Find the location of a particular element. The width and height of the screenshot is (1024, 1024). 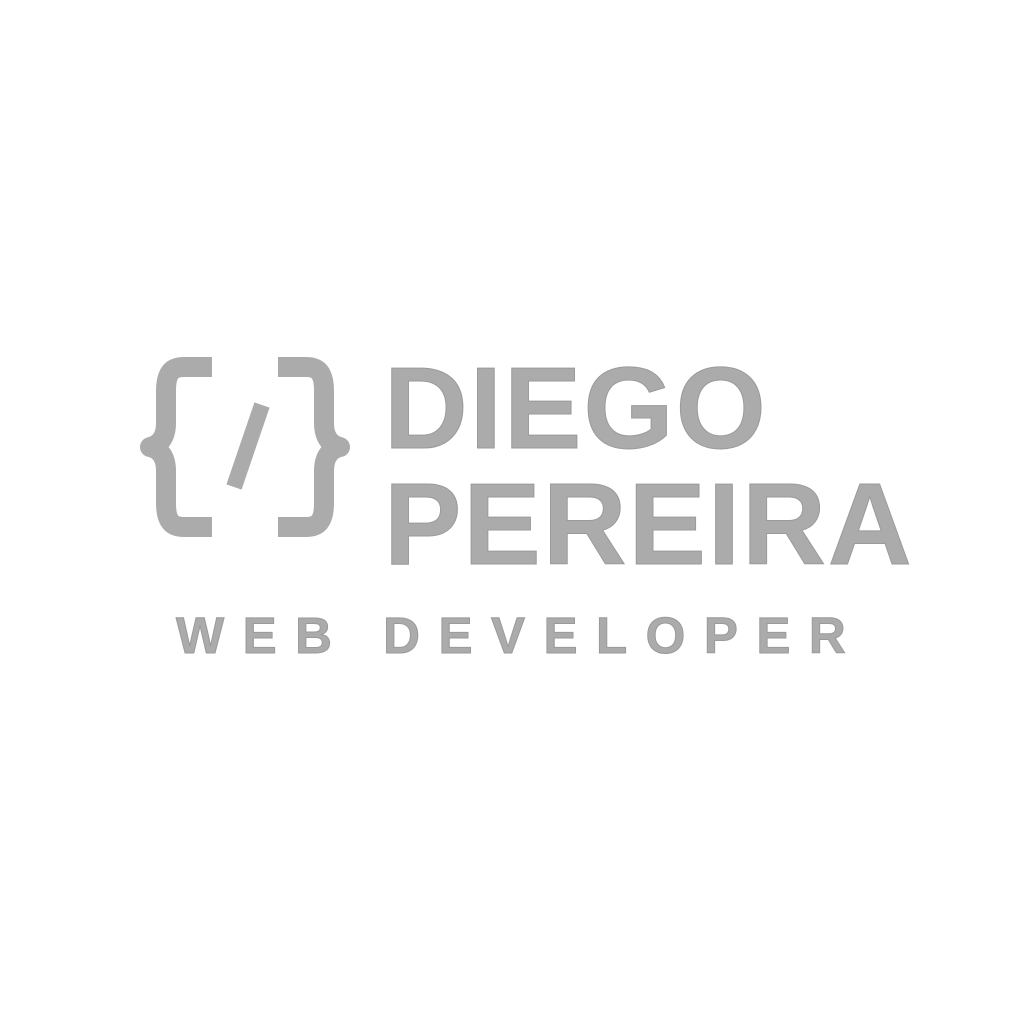

slash-shape is located at coordinates (248, 446).